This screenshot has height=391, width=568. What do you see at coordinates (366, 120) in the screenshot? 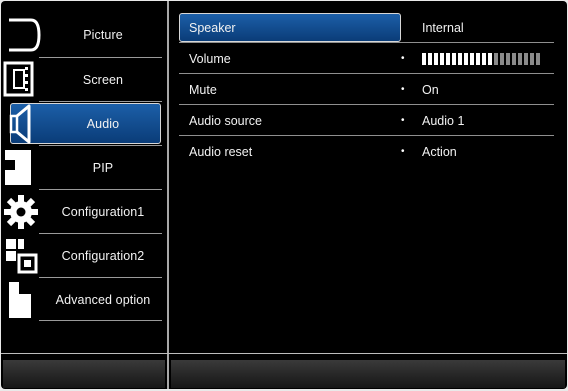
I see `setting-row-audio-source: Audio source • Audio 1` at bounding box center [366, 120].